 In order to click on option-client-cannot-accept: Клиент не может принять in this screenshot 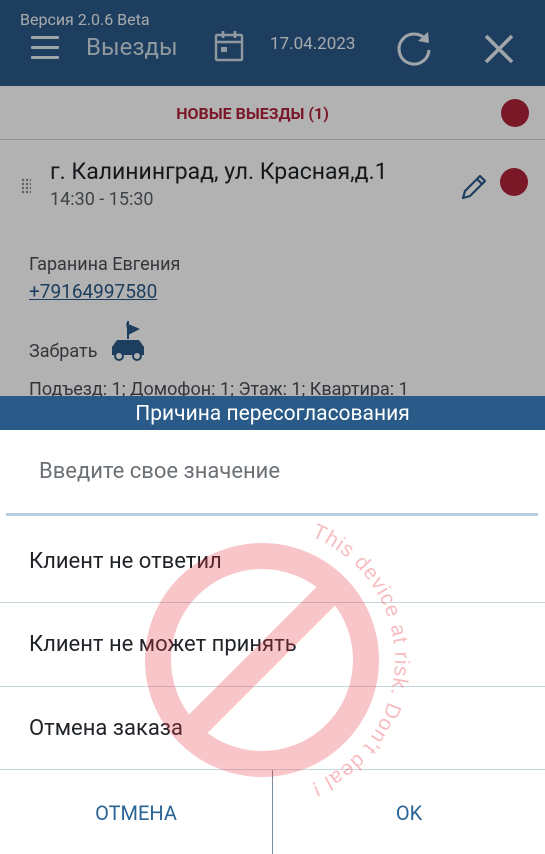, I will do `click(272, 644)`.